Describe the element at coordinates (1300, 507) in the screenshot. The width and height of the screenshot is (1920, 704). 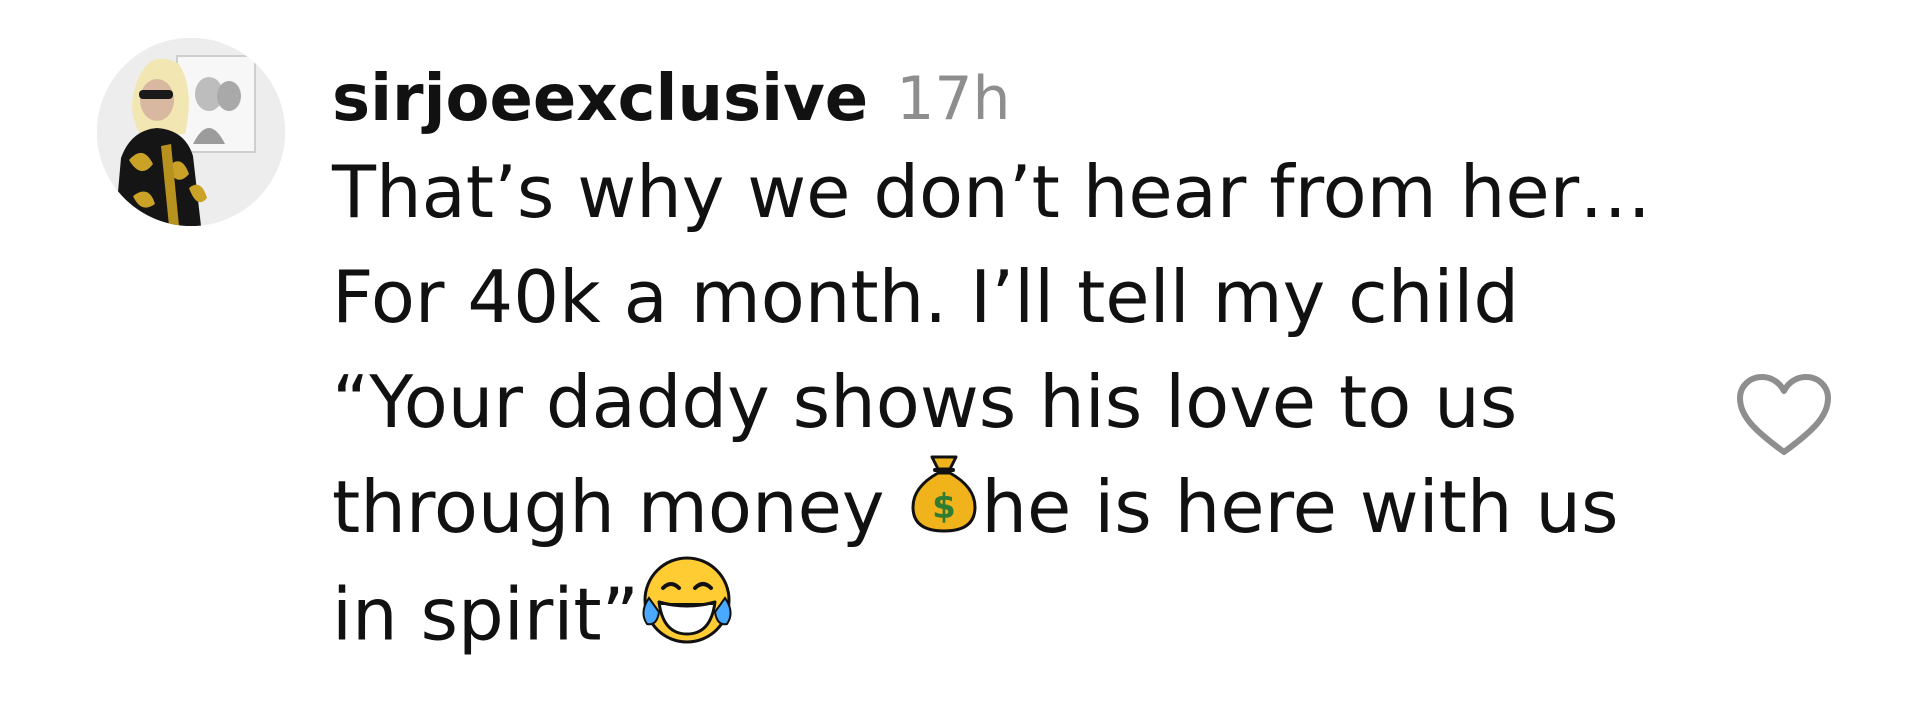
I see `comment-text-segment: he is here with us` at that location.